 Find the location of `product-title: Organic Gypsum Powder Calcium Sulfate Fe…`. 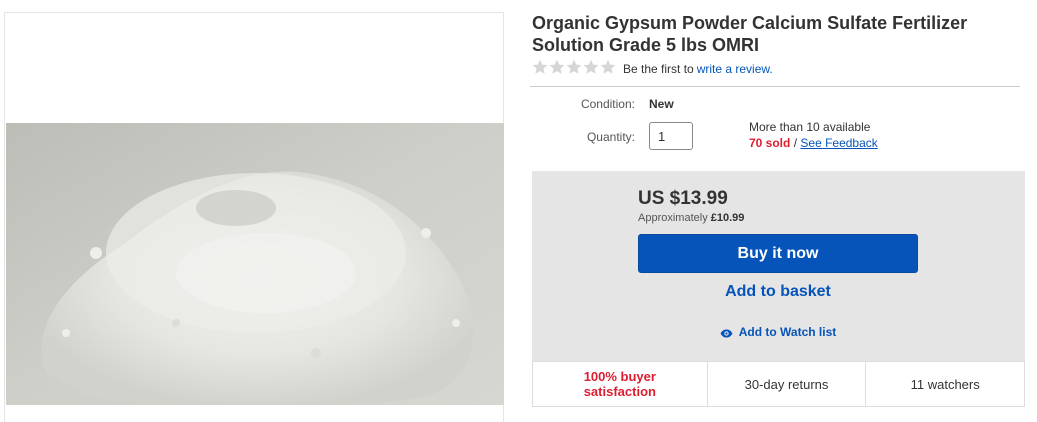

product-title: Organic Gypsum Powder Calcium Sulfate Fe… is located at coordinates (750, 34).